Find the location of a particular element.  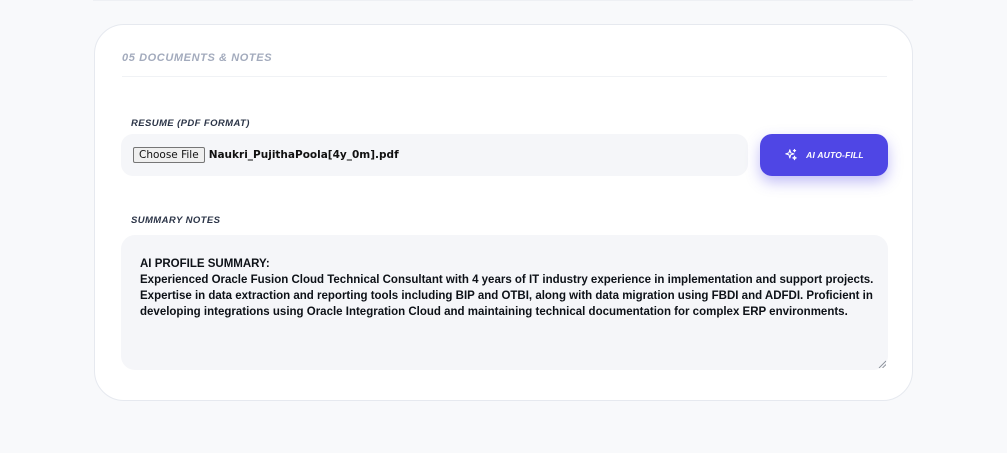

notes-line: AI PROFILE SUMMARY: is located at coordinates (205, 264).